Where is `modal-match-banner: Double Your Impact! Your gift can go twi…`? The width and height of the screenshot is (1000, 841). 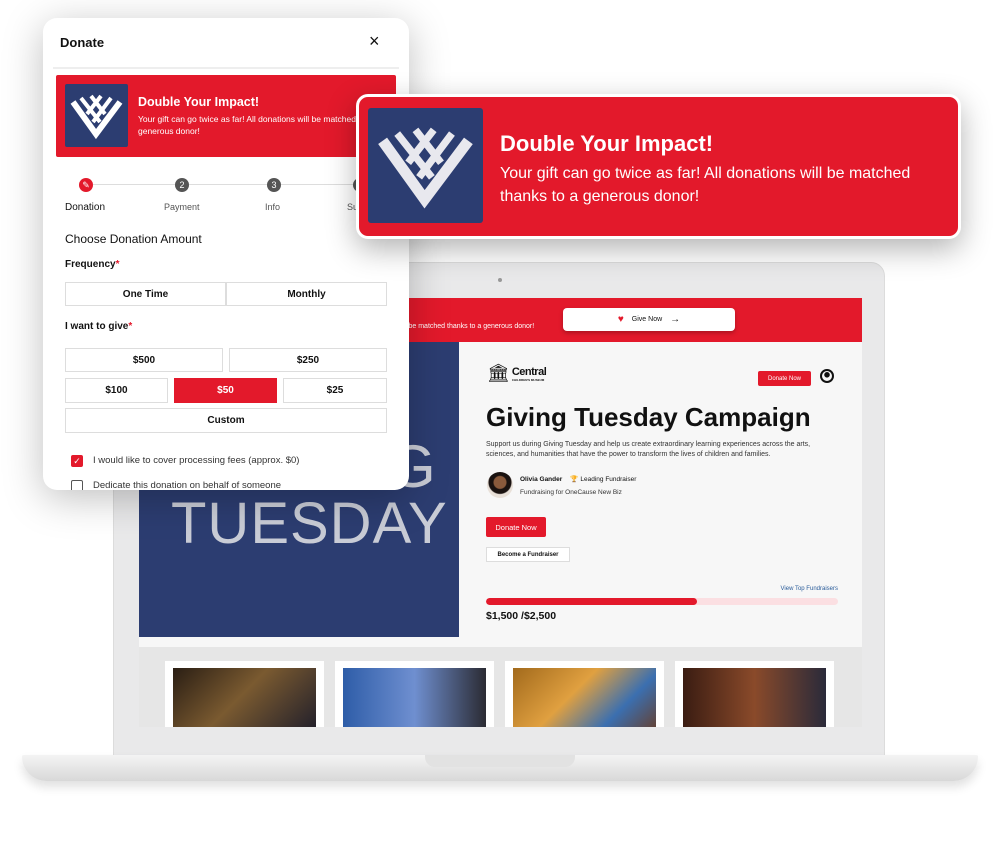 modal-match-banner: Double Your Impact! Your gift can go twi… is located at coordinates (228, 116).